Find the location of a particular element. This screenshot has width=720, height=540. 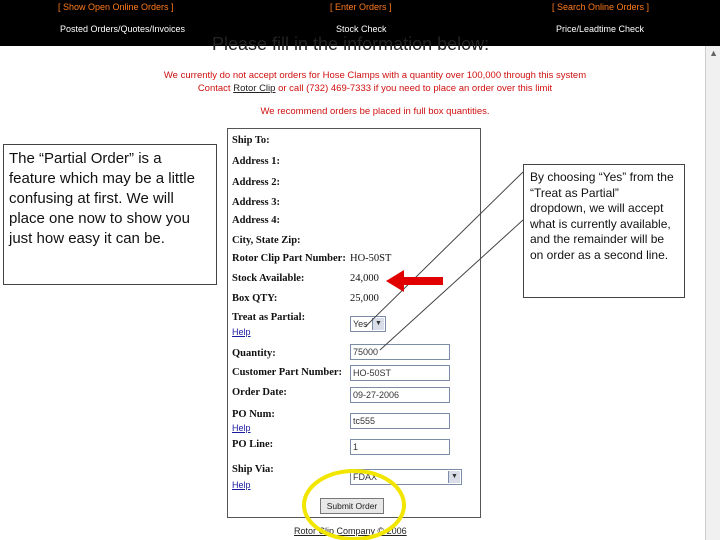

submit-highlight-circle is located at coordinates (354, 504).